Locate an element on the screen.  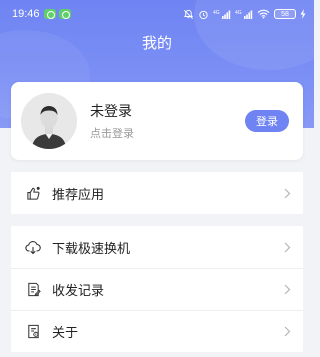
menu-item-transfer-records: 收发记录 is located at coordinates (157, 289).